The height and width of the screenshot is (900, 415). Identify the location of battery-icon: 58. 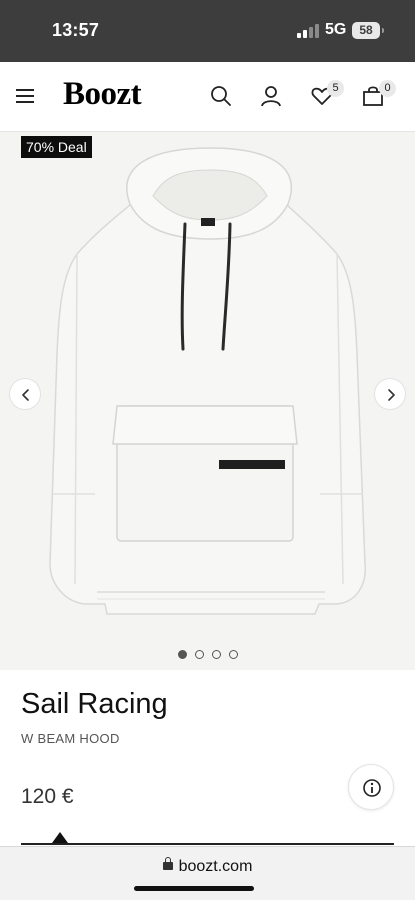
(368, 30).